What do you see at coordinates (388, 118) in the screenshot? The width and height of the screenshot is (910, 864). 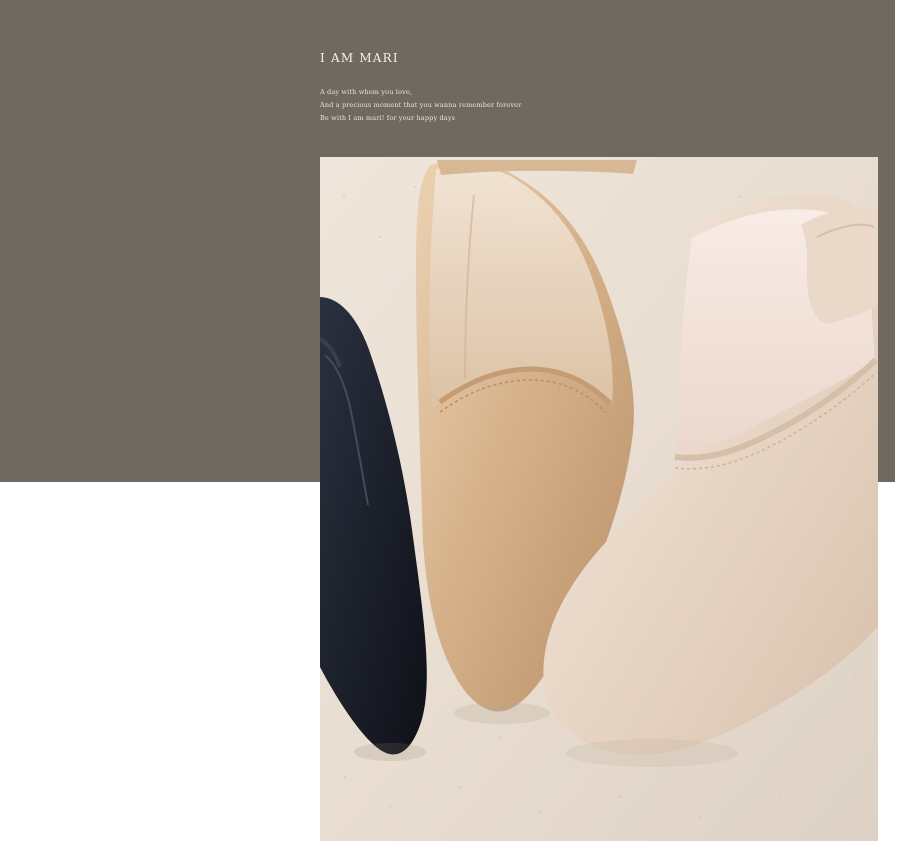 I see `tagline-line-3: Be with I am mari! for your happy days` at bounding box center [388, 118].